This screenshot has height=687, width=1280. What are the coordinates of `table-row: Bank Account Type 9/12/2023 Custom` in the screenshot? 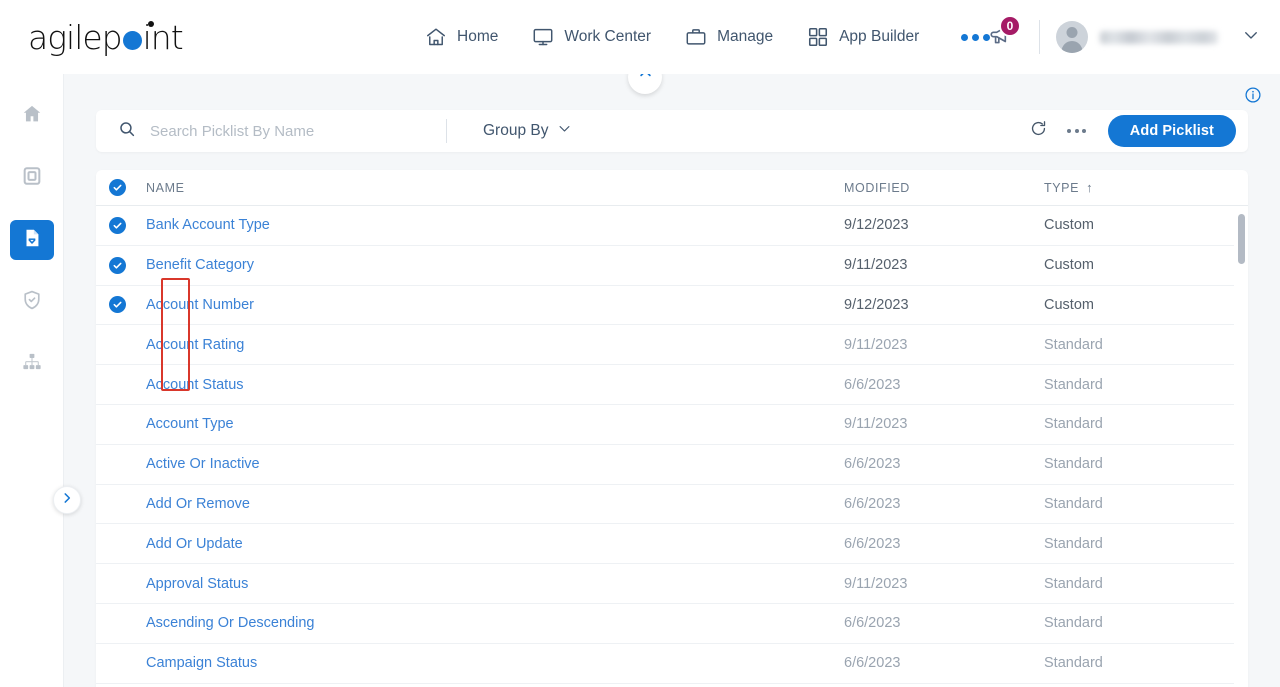 It's located at (672, 226).